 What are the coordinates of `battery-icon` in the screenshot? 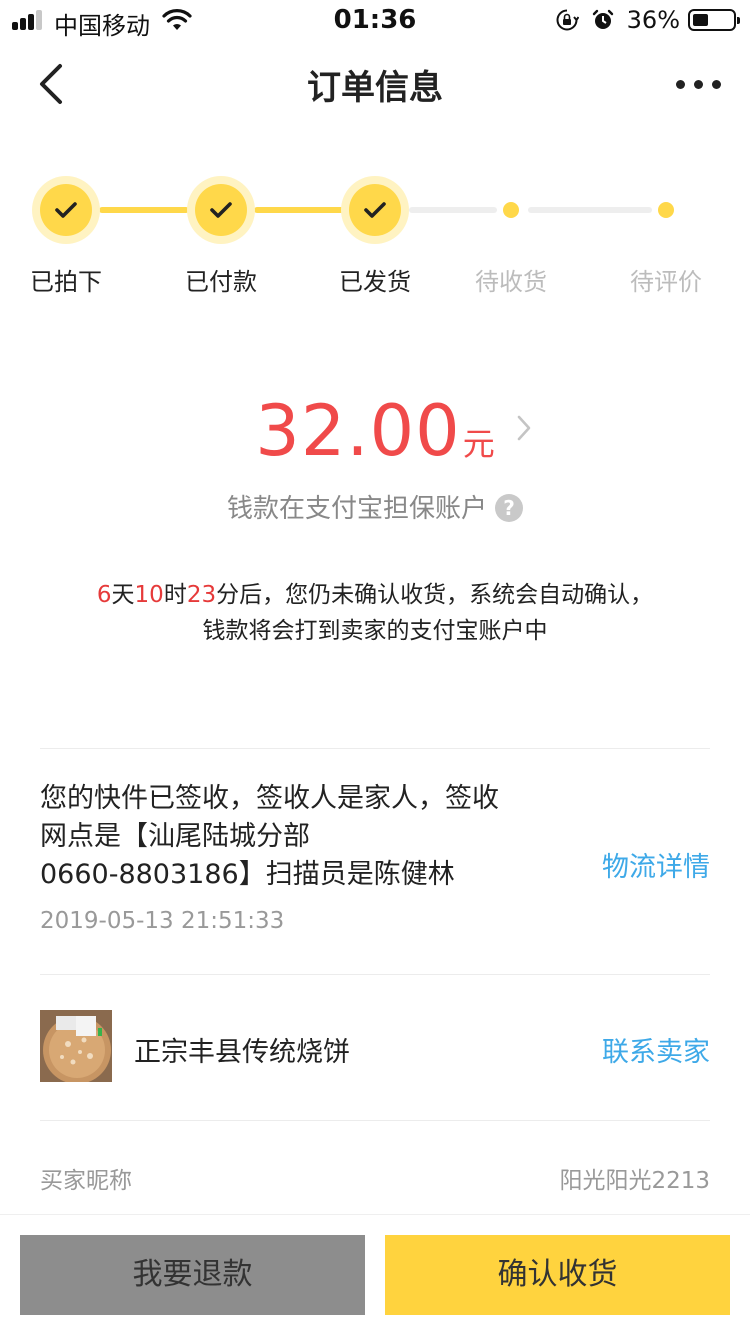 It's located at (714, 20).